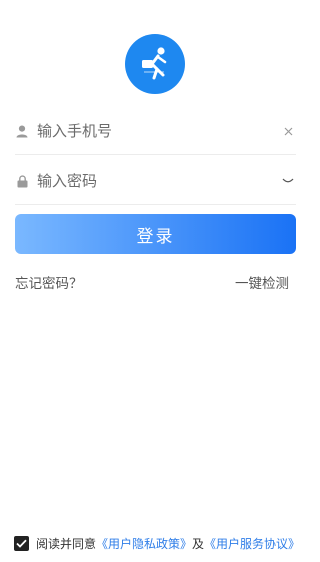 This screenshot has height=562, width=320. I want to click on password-field, so click(155, 181).